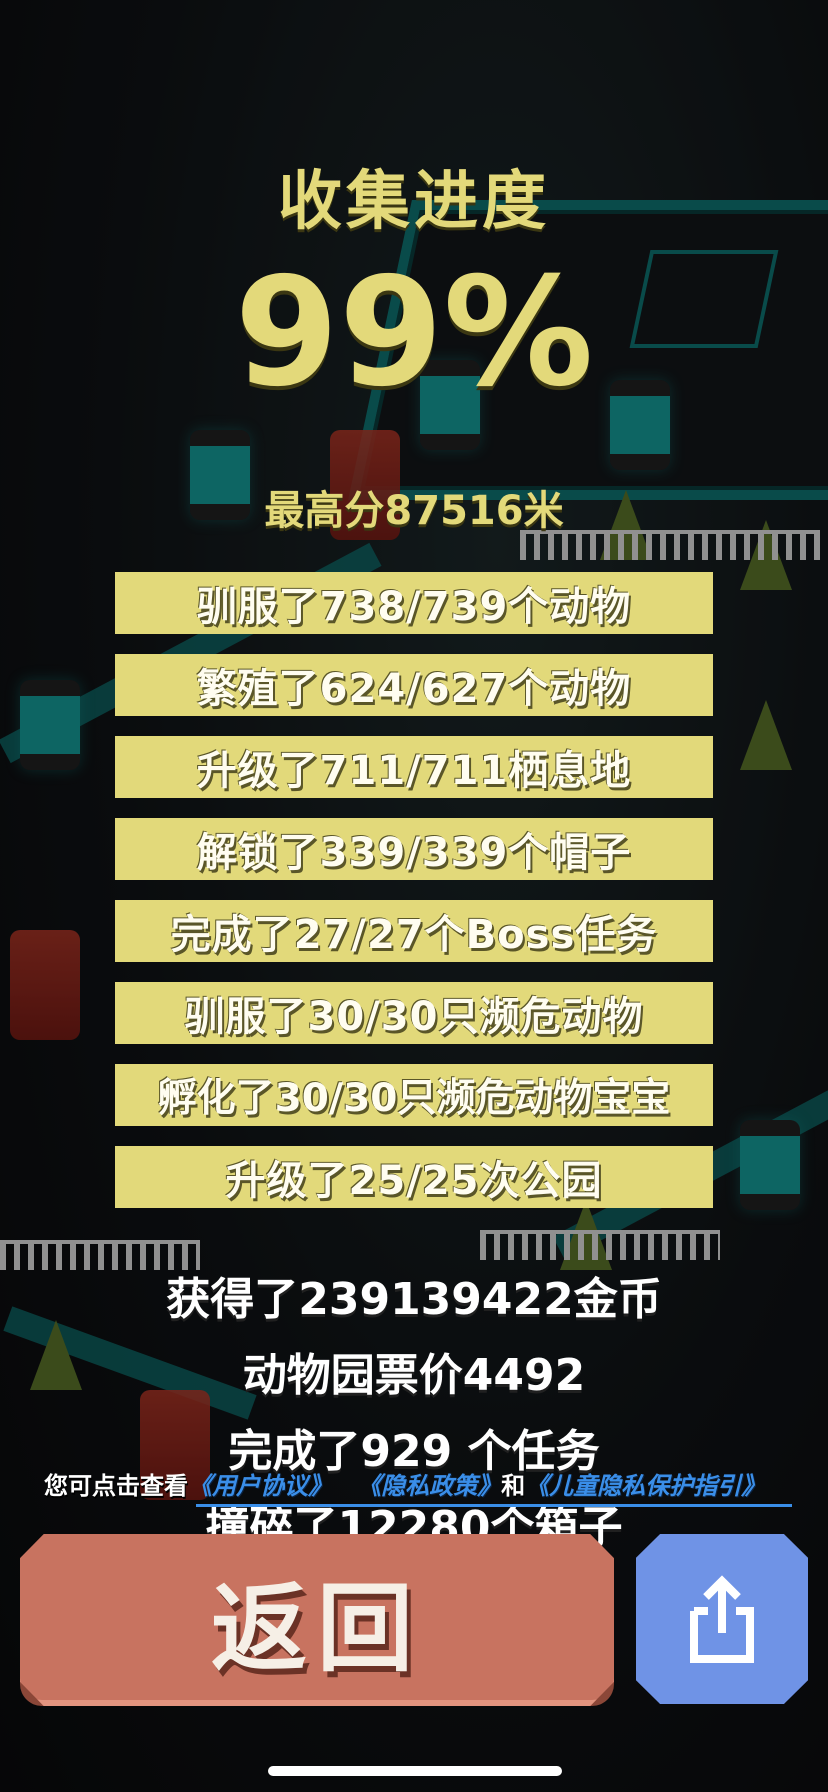  What do you see at coordinates (414, 1177) in the screenshot?
I see `stat-bar-park-upgrades: 升级了25/25次公园` at bounding box center [414, 1177].